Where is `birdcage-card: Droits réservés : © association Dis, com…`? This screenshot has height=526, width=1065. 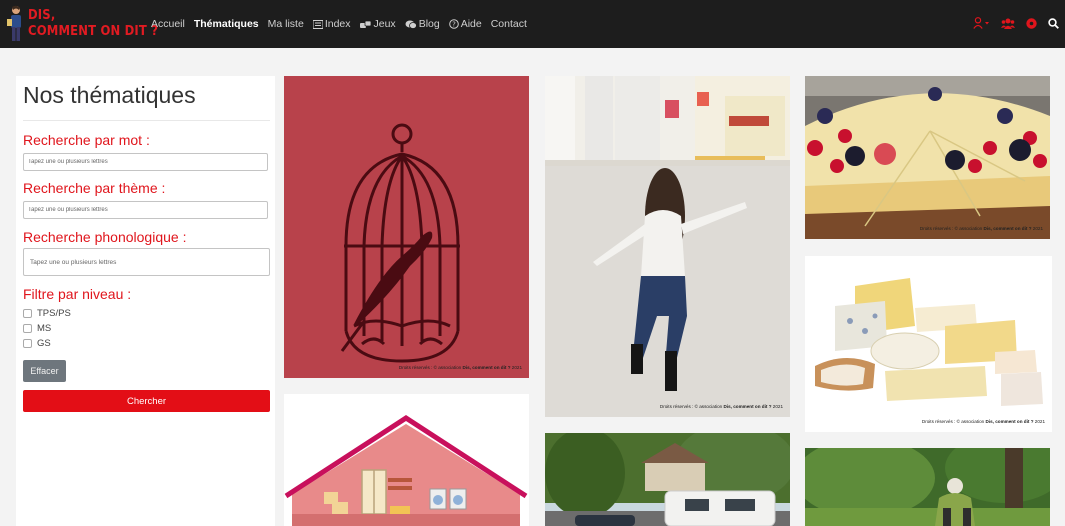
birdcage-card: Droits réservés : © association Dis, com… is located at coordinates (406, 227).